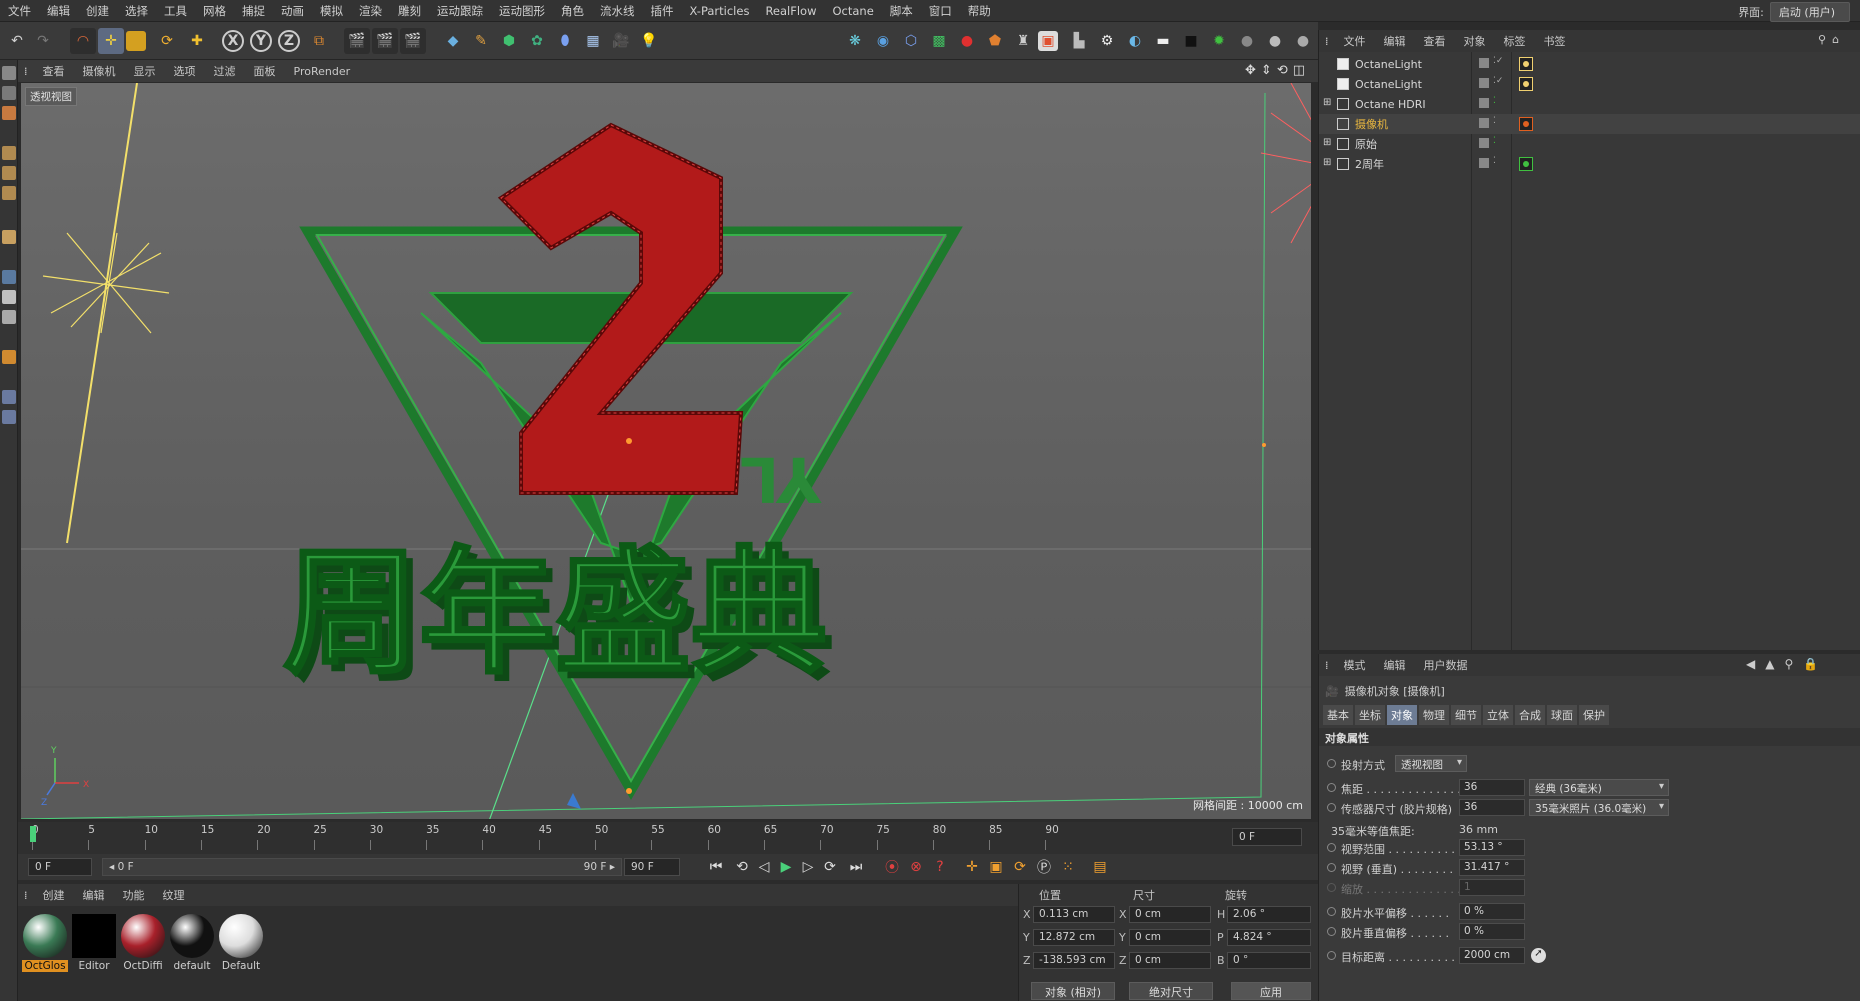 This screenshot has width=1860, height=1001. What do you see at coordinates (1338, 715) in the screenshot?
I see `attribute-tab: 基本` at bounding box center [1338, 715].